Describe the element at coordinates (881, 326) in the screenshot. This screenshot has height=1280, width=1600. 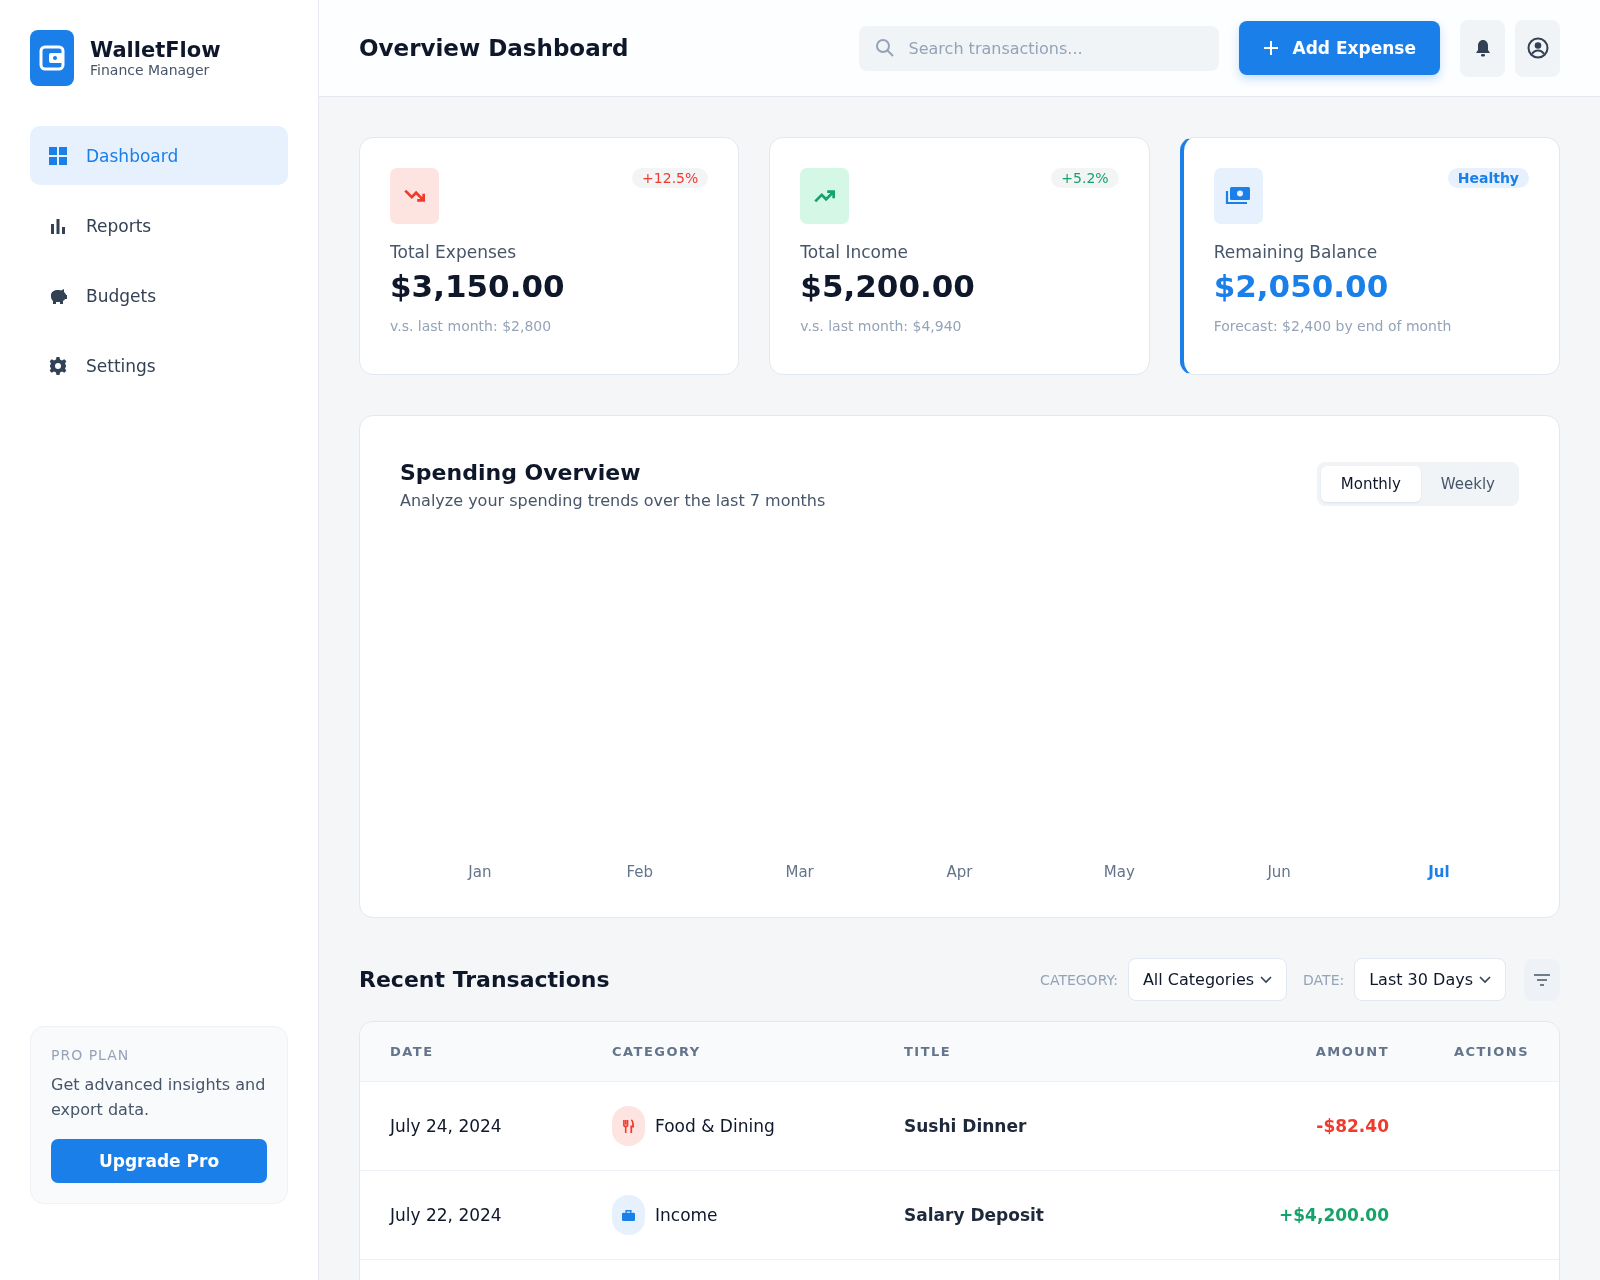
I see `stat-note: v.s. last month: $4,940` at that location.